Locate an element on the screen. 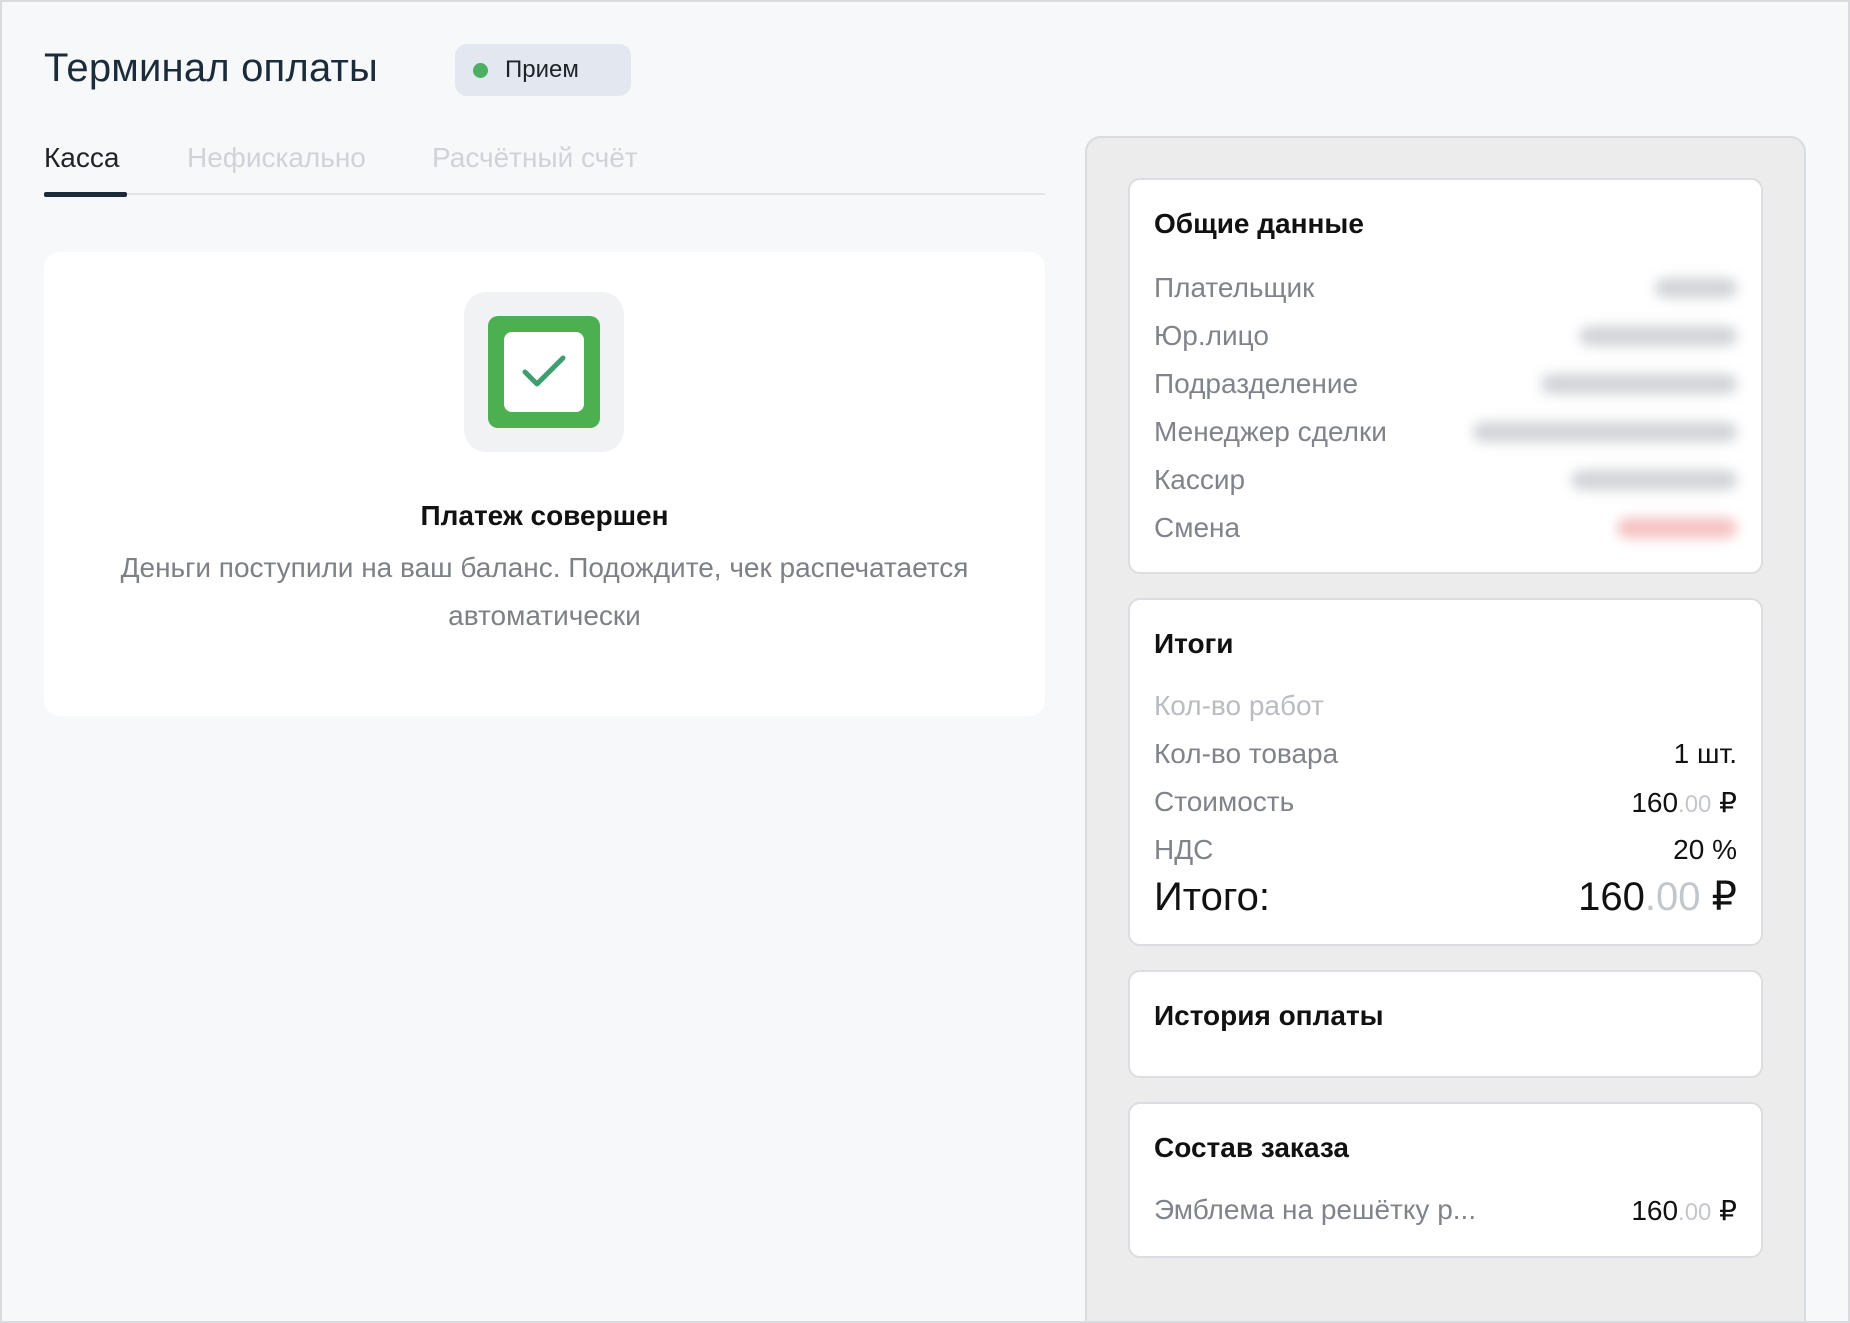 The width and height of the screenshot is (1850, 1323). payer-label: Плательщик is located at coordinates (1234, 287).